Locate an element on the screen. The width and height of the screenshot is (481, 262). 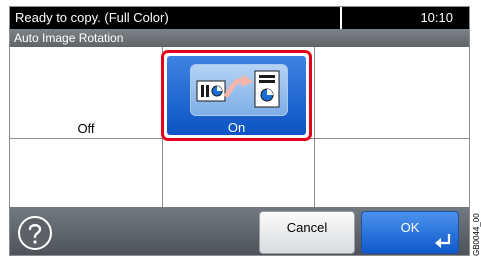
enter-arrow-icon is located at coordinates (443, 241).